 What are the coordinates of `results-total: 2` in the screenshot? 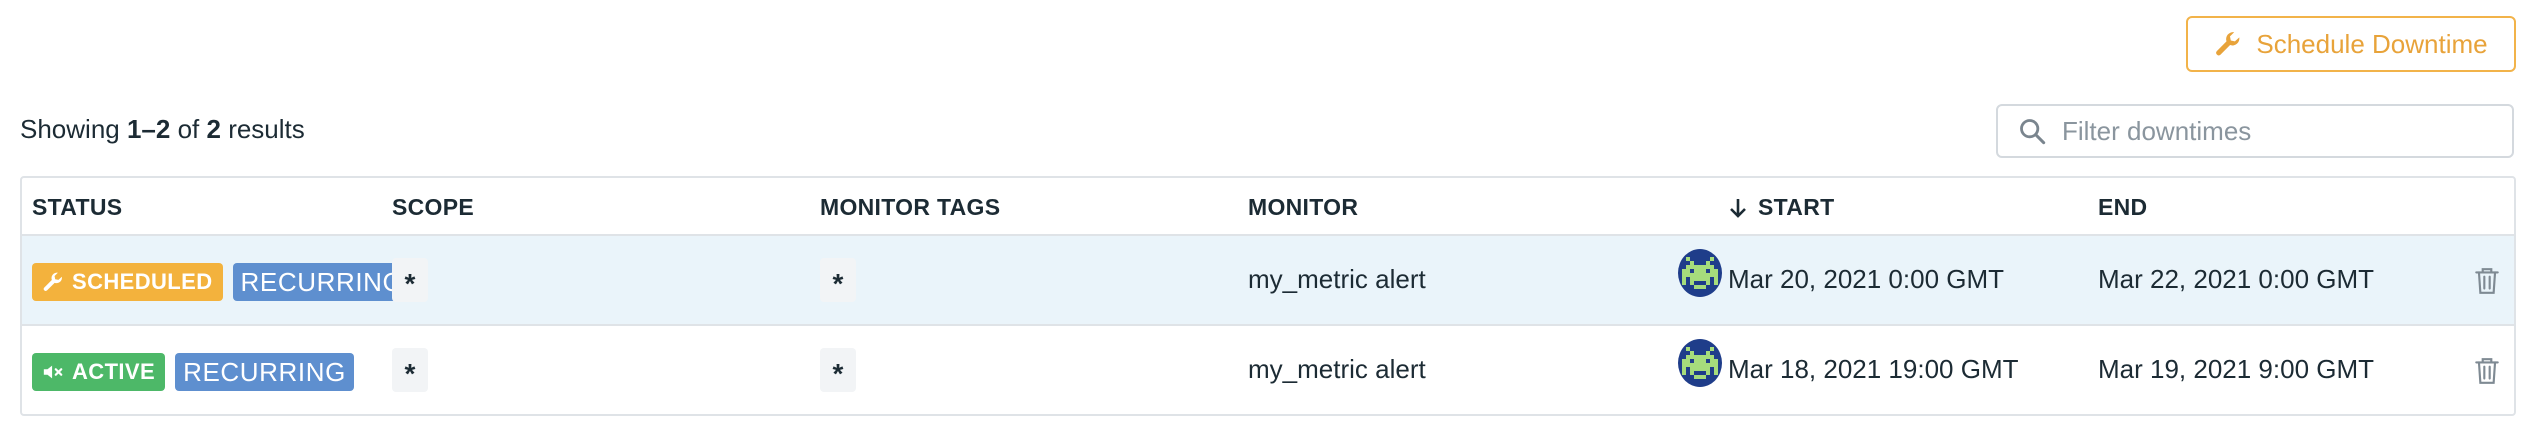 It's located at (213, 129).